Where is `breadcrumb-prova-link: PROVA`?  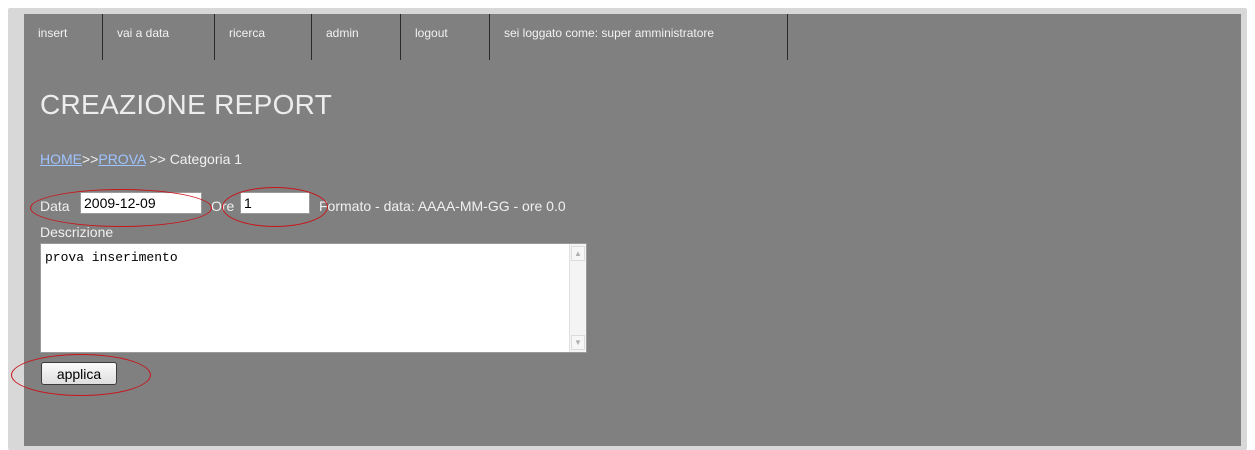
breadcrumb-prova-link: PROVA is located at coordinates (121, 159).